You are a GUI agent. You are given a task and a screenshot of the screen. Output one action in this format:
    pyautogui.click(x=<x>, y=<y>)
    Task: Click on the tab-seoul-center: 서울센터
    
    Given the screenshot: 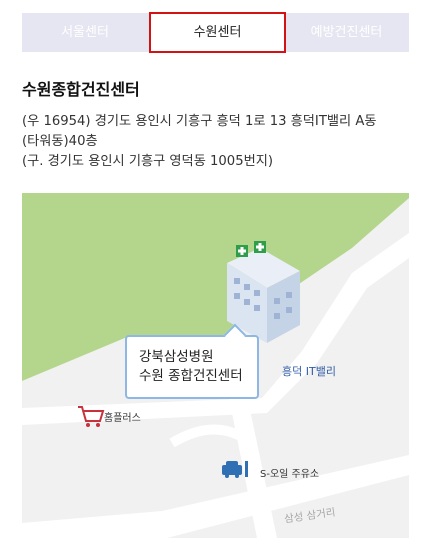 What is the action you would take?
    pyautogui.click(x=85, y=32)
    